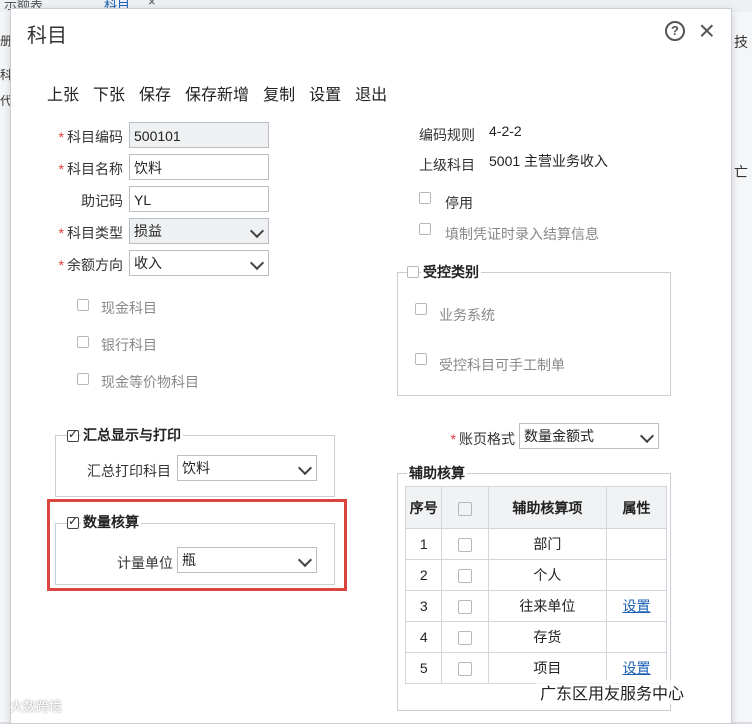 Image resolution: width=752 pixels, height=724 pixels. What do you see at coordinates (505, 131) in the screenshot?
I see `rule-value: 4-2-2` at bounding box center [505, 131].